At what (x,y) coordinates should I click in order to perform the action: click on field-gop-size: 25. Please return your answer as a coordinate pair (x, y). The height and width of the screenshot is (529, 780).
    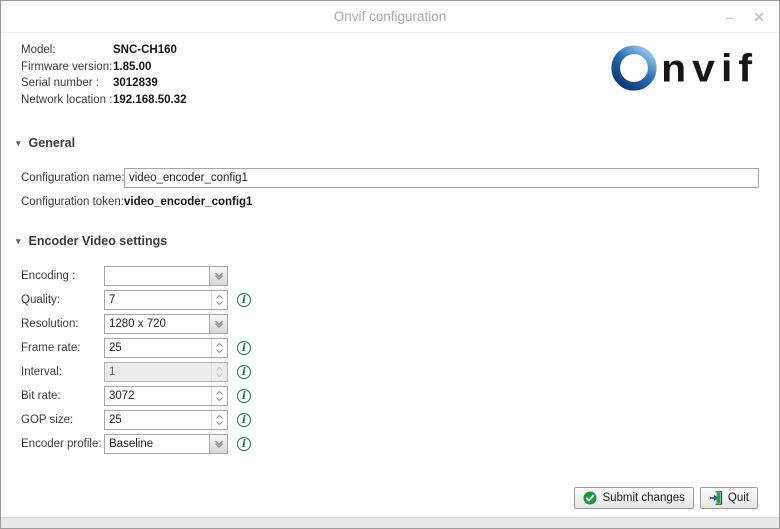
    Looking at the image, I should click on (166, 420).